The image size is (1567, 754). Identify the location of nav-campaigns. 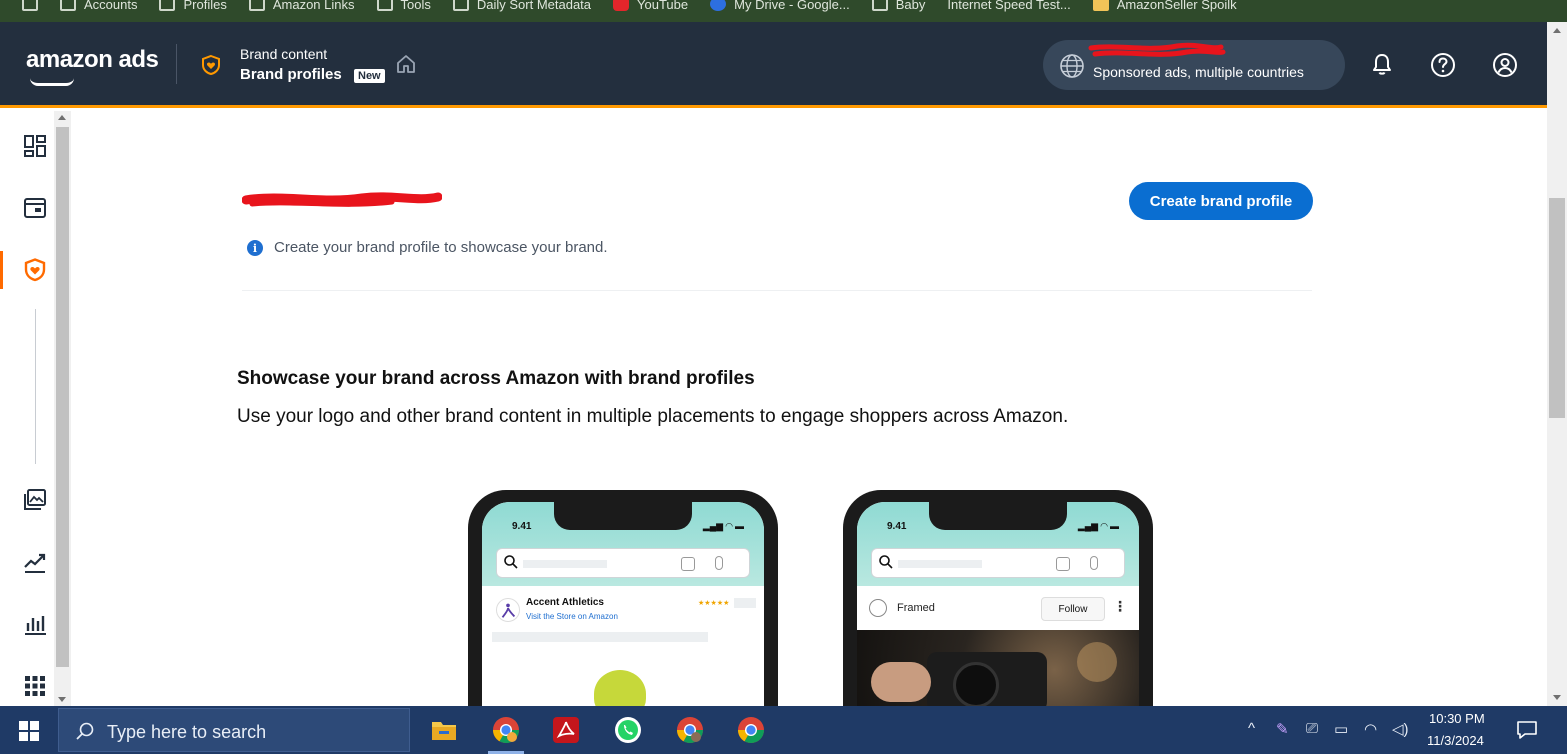
(35, 208).